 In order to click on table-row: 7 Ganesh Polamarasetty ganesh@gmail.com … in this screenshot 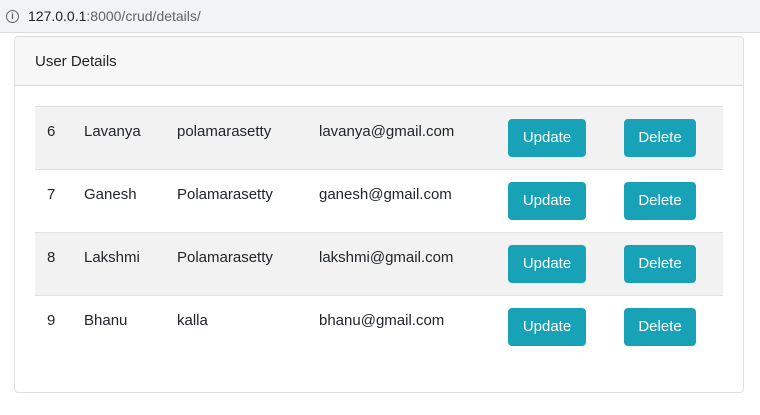, I will do `click(379, 201)`.